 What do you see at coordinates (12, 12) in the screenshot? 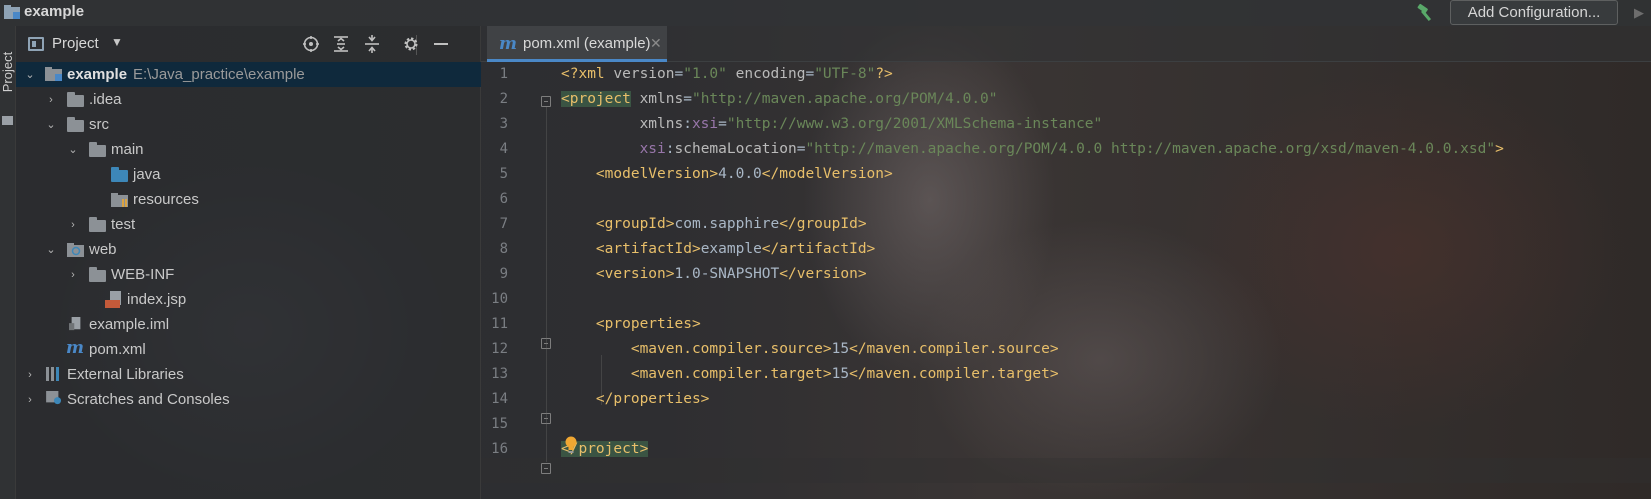
I see `project-folder-icon` at bounding box center [12, 12].